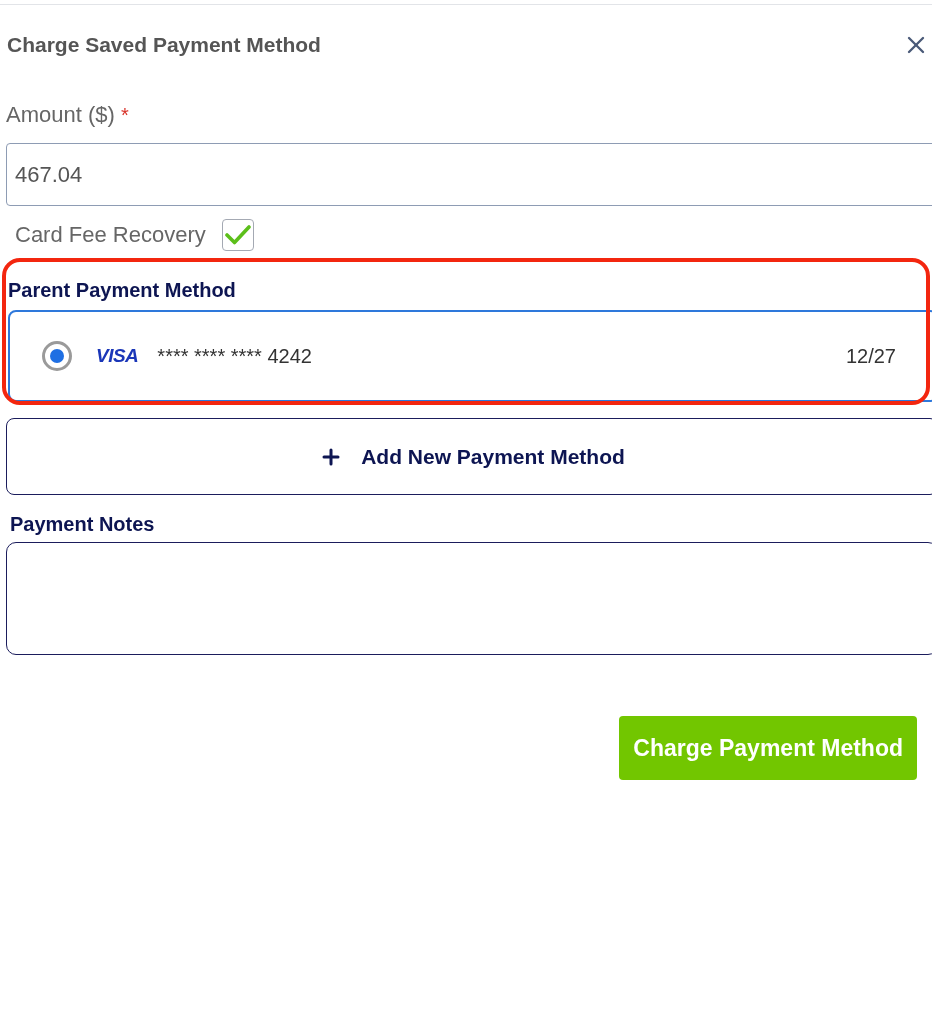  I want to click on card-fee-recovery-checkbox, so click(237, 235).